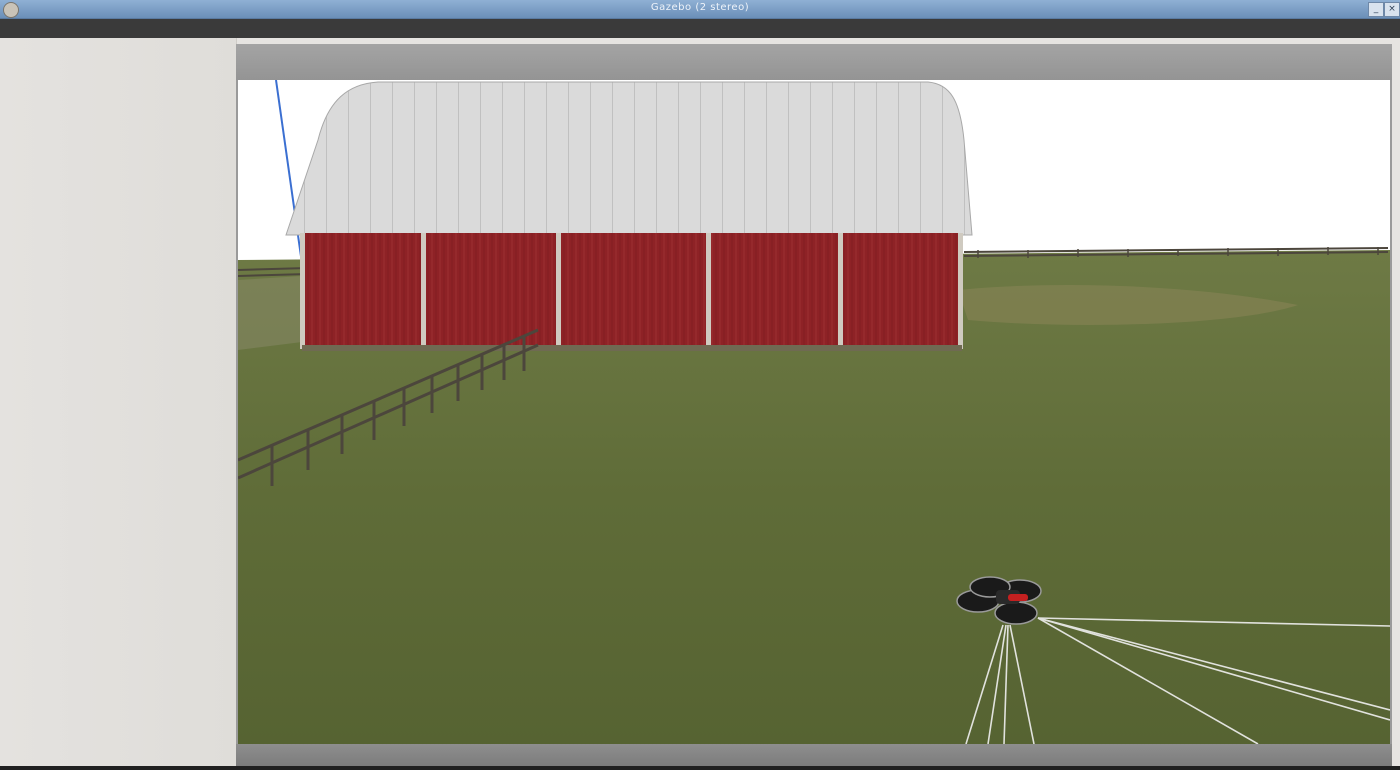 The image size is (1400, 770). I want to click on window-titlebar: Gazebo (2 stereo) _ ×, so click(700, 9).